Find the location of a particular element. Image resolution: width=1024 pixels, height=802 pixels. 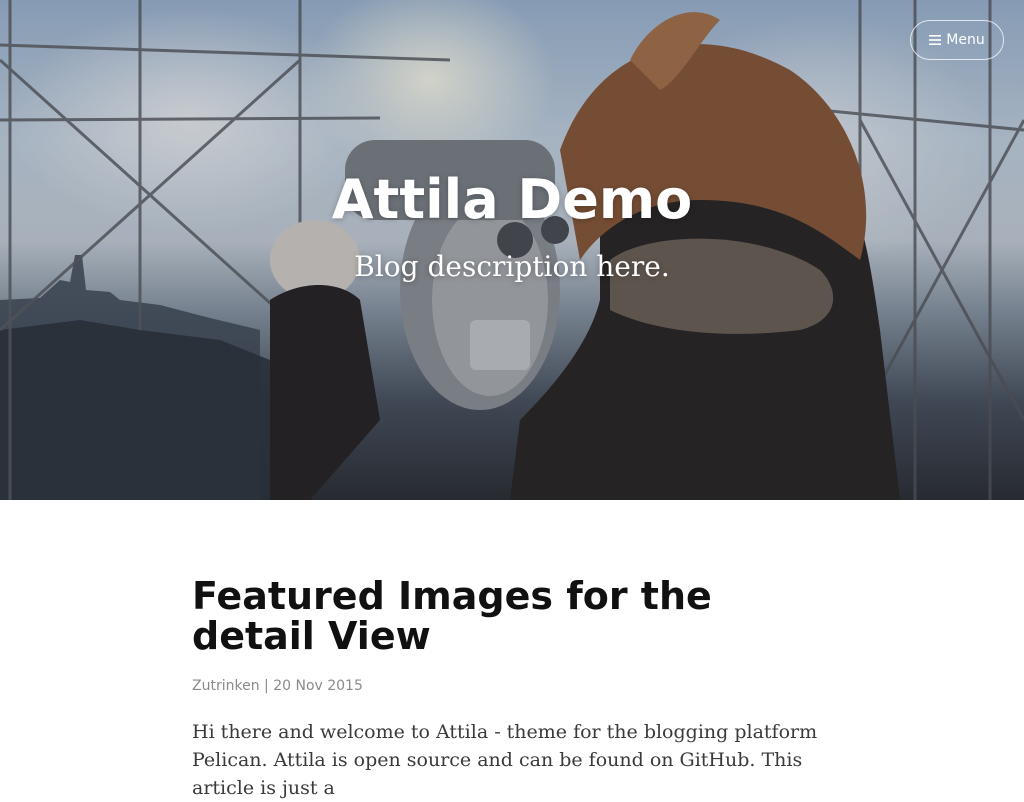

hamburger-icon is located at coordinates (935, 40).